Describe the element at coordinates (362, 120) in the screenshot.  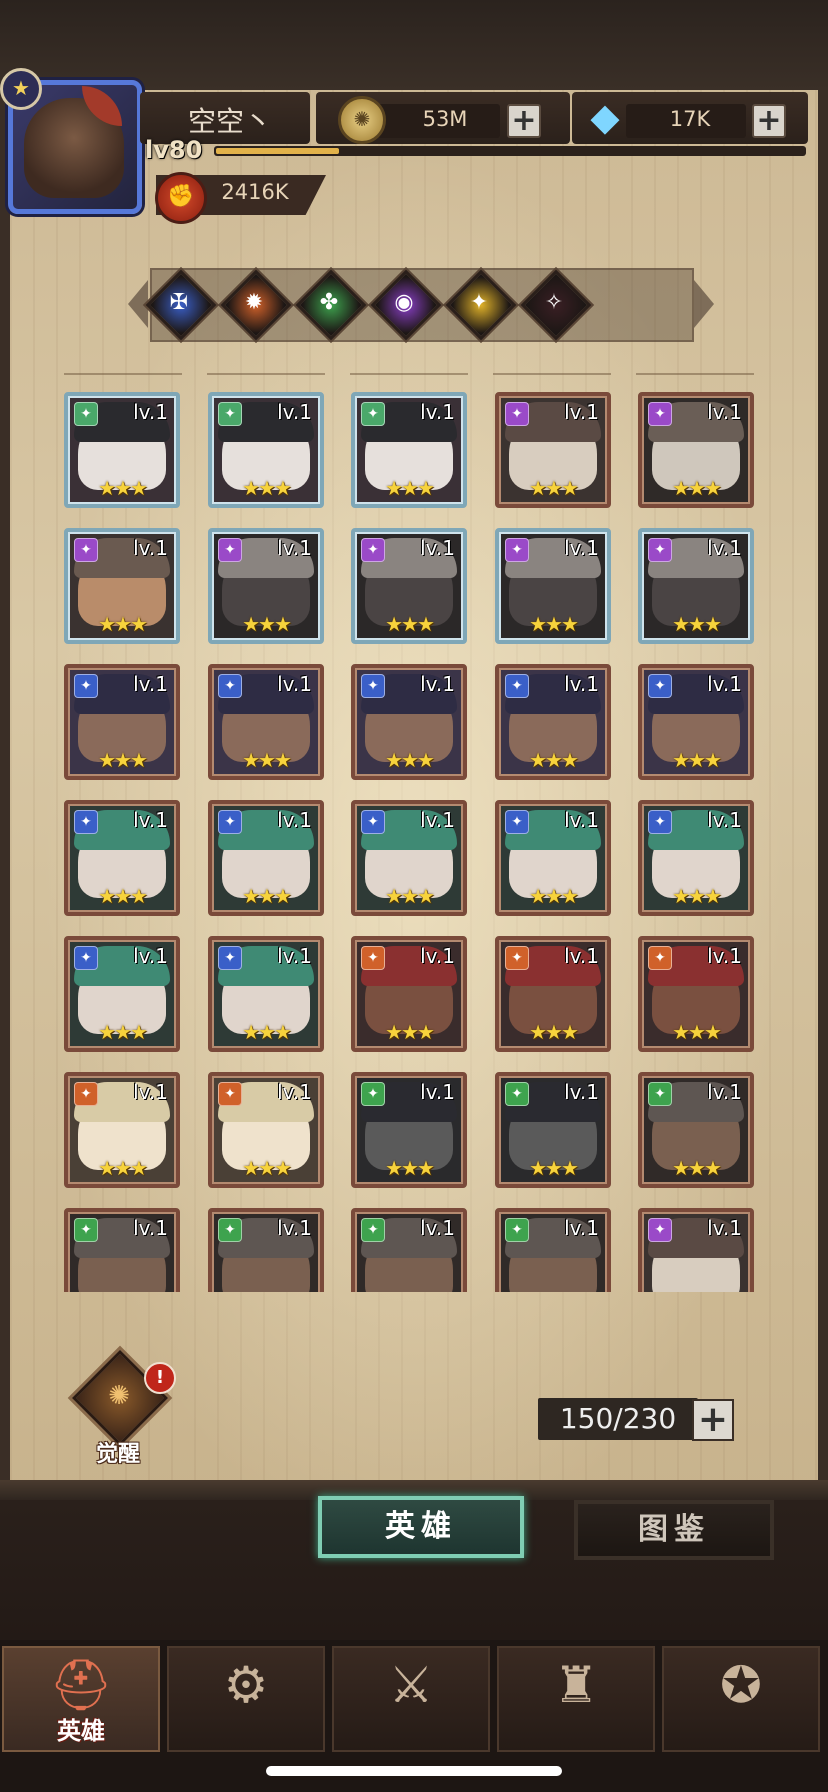
I see `gold-coin-icon: ✺` at that location.